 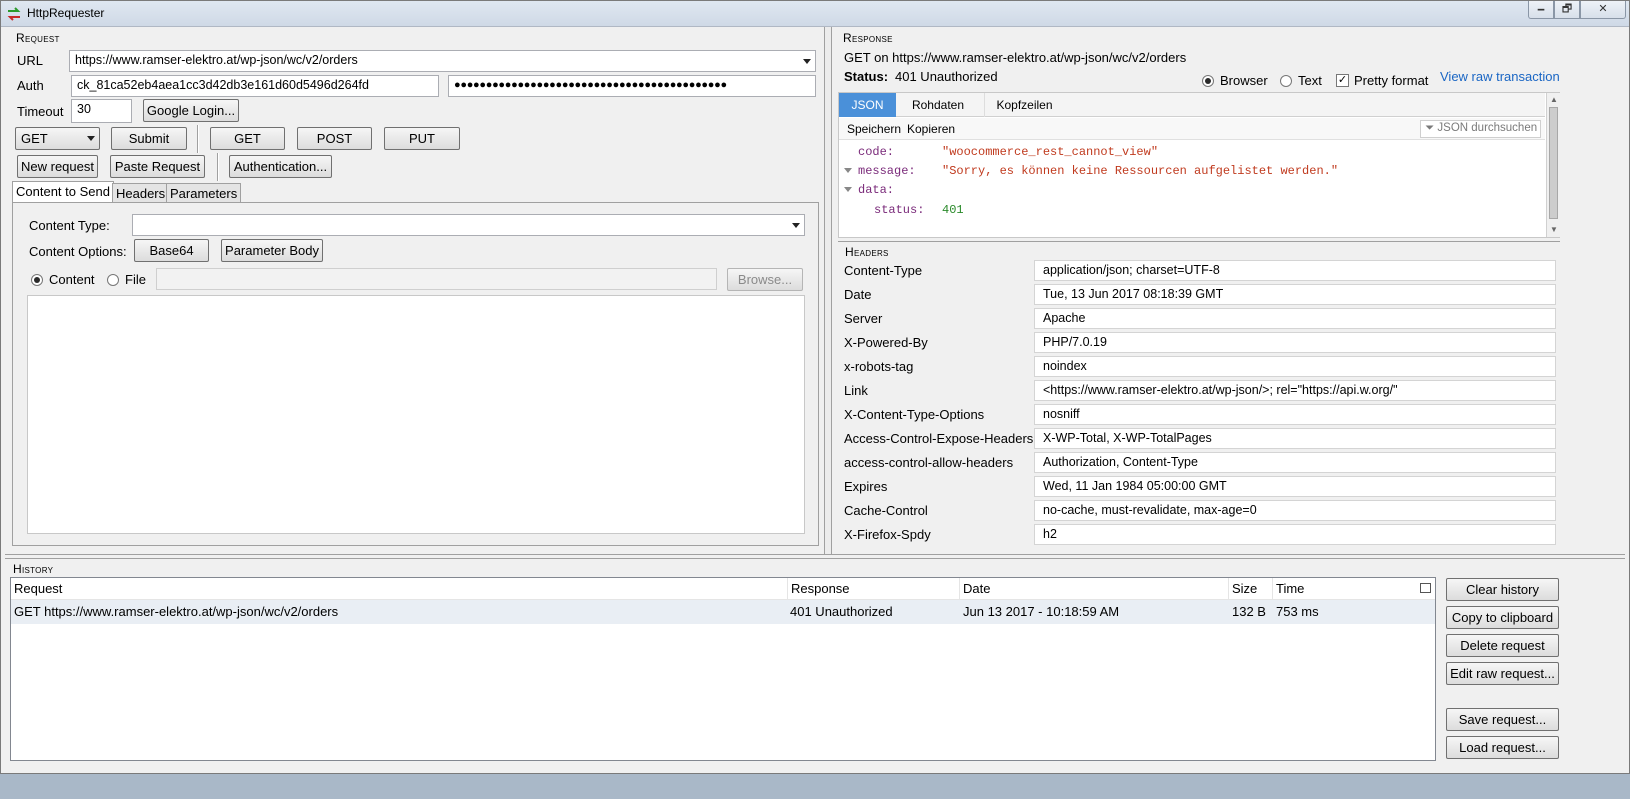 What do you see at coordinates (1500, 76) in the screenshot?
I see `view-raw-transaction-link: View raw transaction` at bounding box center [1500, 76].